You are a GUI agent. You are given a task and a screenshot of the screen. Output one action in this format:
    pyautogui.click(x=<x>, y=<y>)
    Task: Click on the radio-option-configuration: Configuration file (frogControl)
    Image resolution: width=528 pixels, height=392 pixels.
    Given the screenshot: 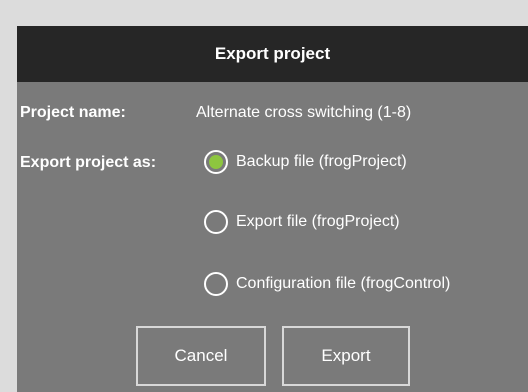 What is the action you would take?
    pyautogui.click(x=327, y=284)
    